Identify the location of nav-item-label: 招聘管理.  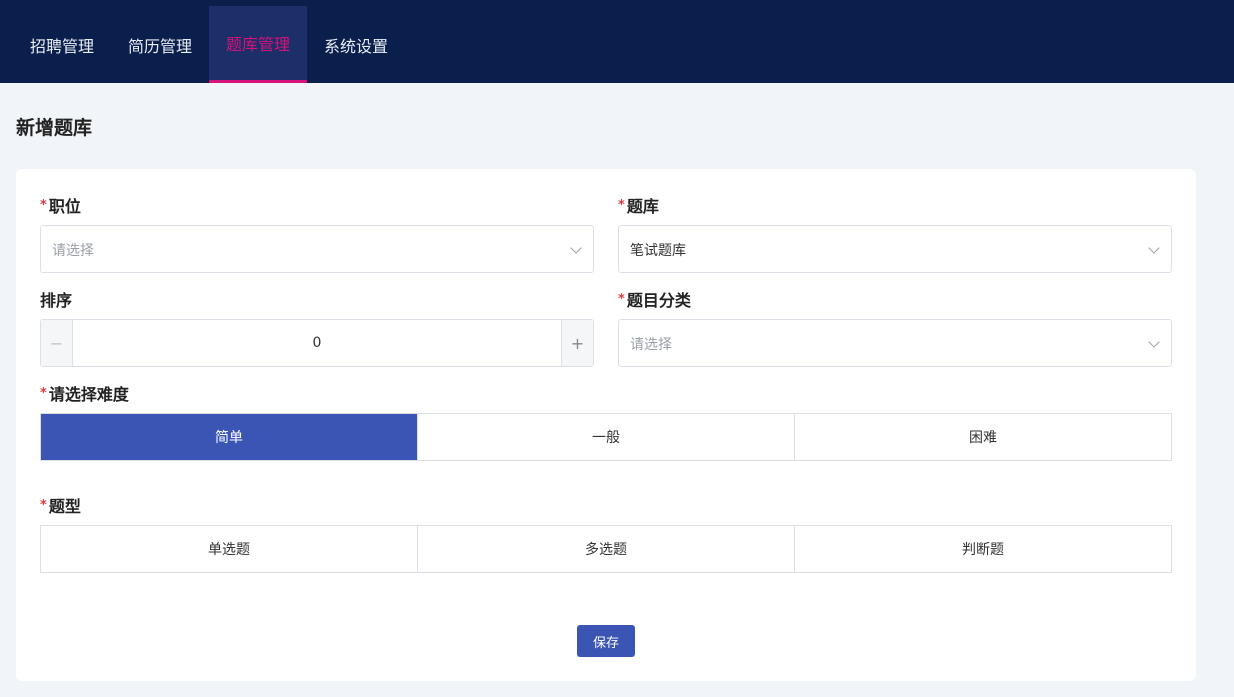
(61, 46).